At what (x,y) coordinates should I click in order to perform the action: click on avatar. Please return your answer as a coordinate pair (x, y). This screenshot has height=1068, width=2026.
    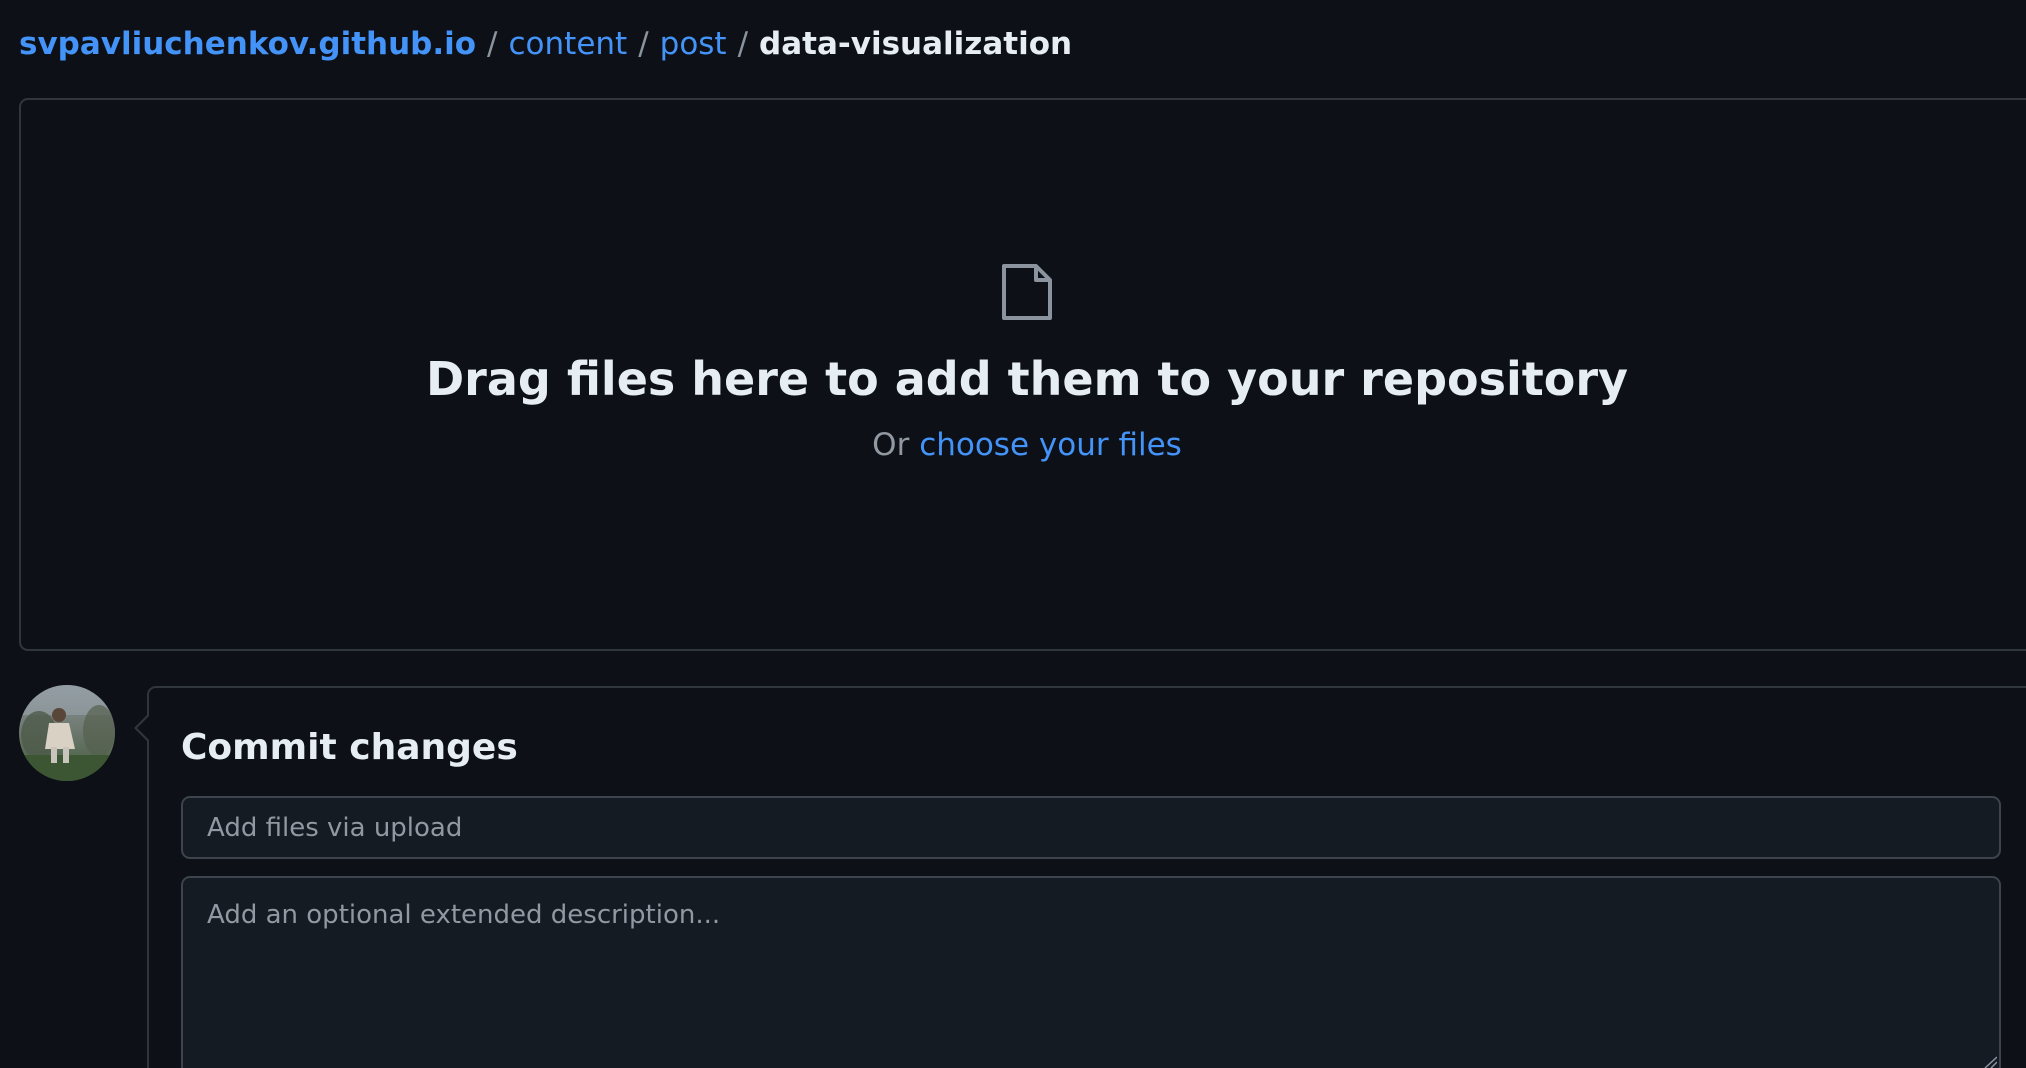
    Looking at the image, I should click on (67, 733).